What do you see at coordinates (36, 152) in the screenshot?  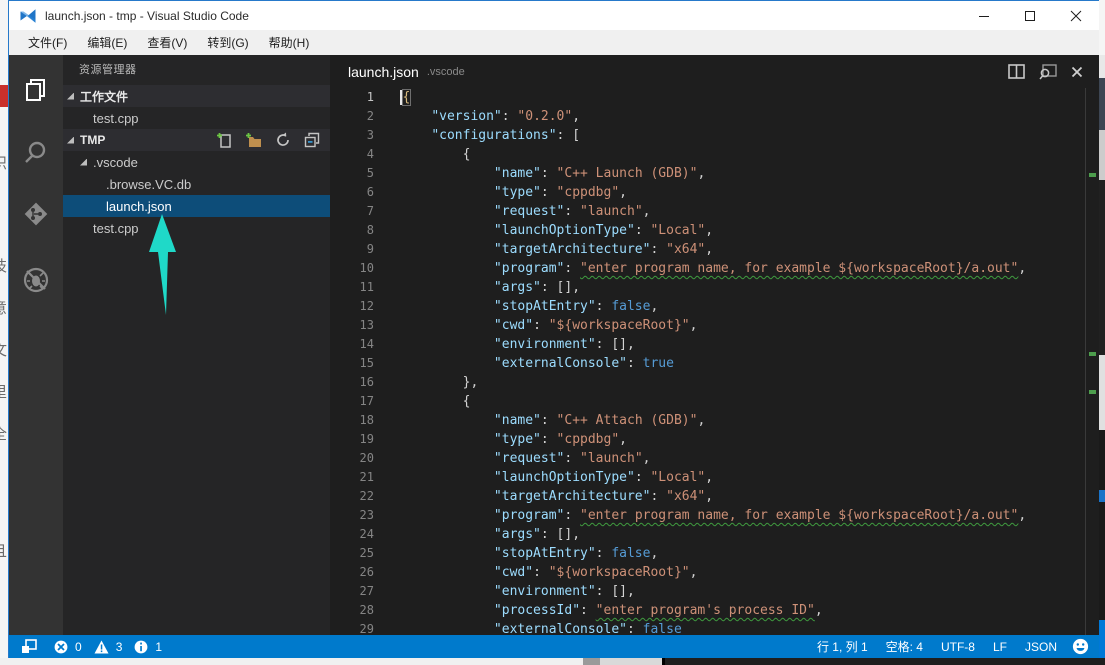 I see `search-icon` at bounding box center [36, 152].